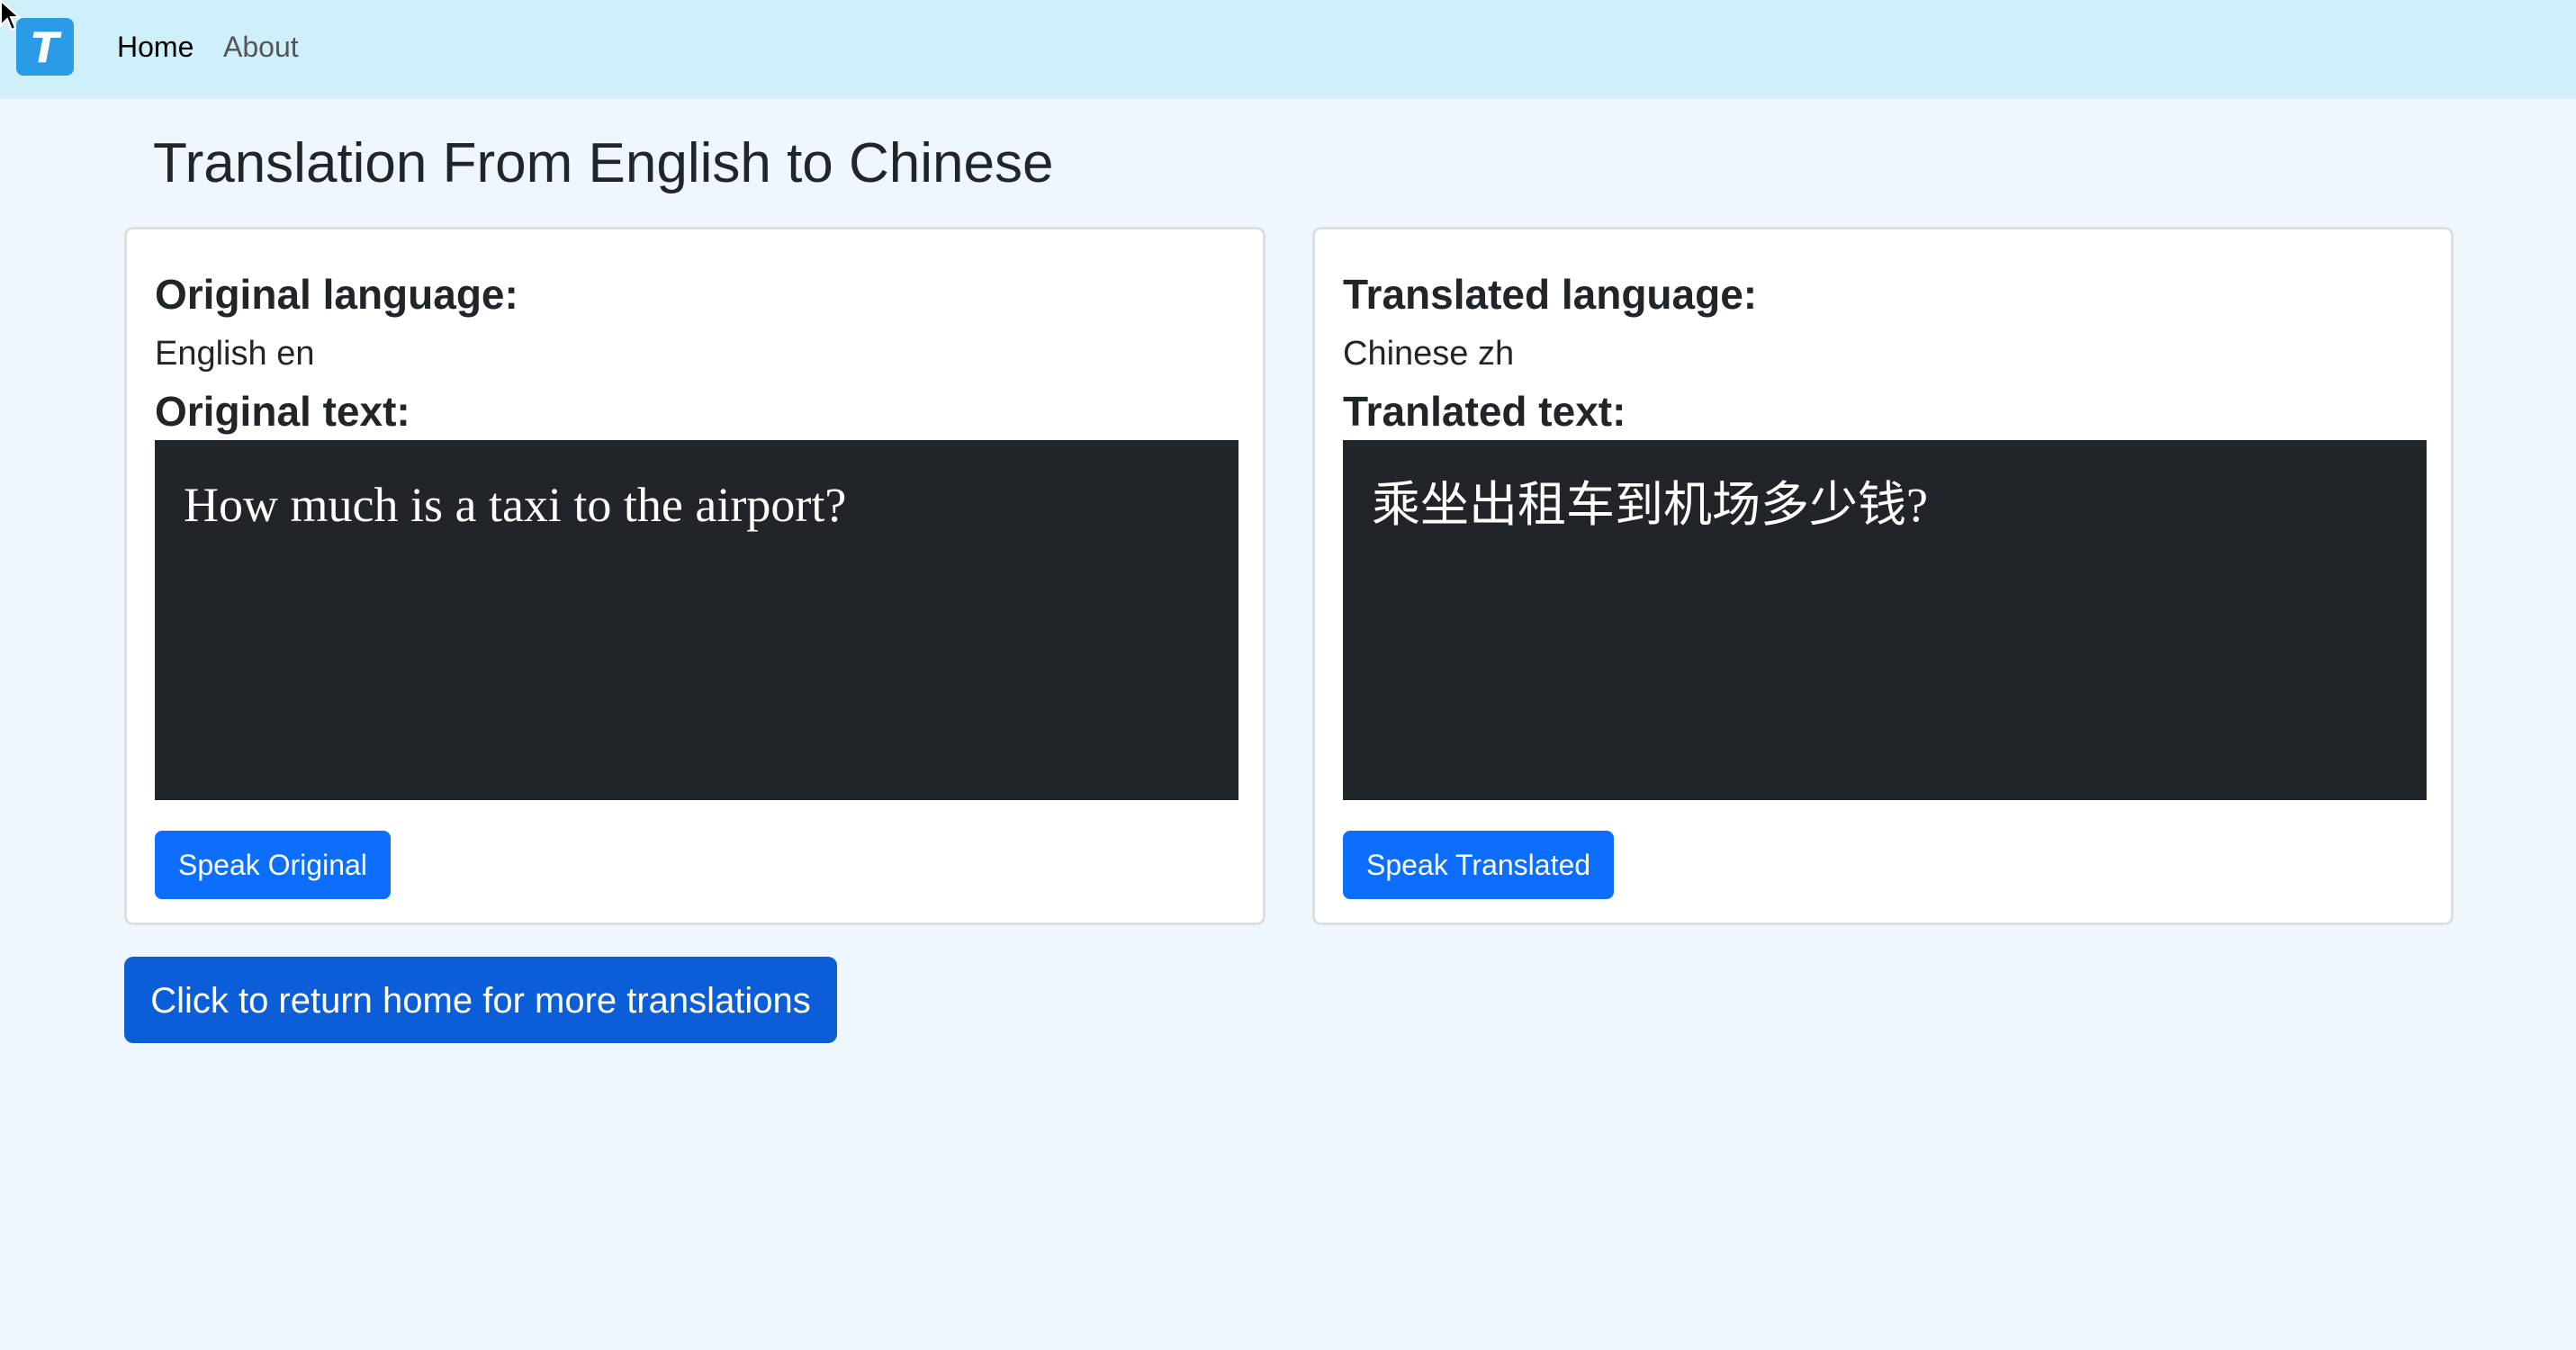  I want to click on original-language-label: Original language:, so click(336, 294).